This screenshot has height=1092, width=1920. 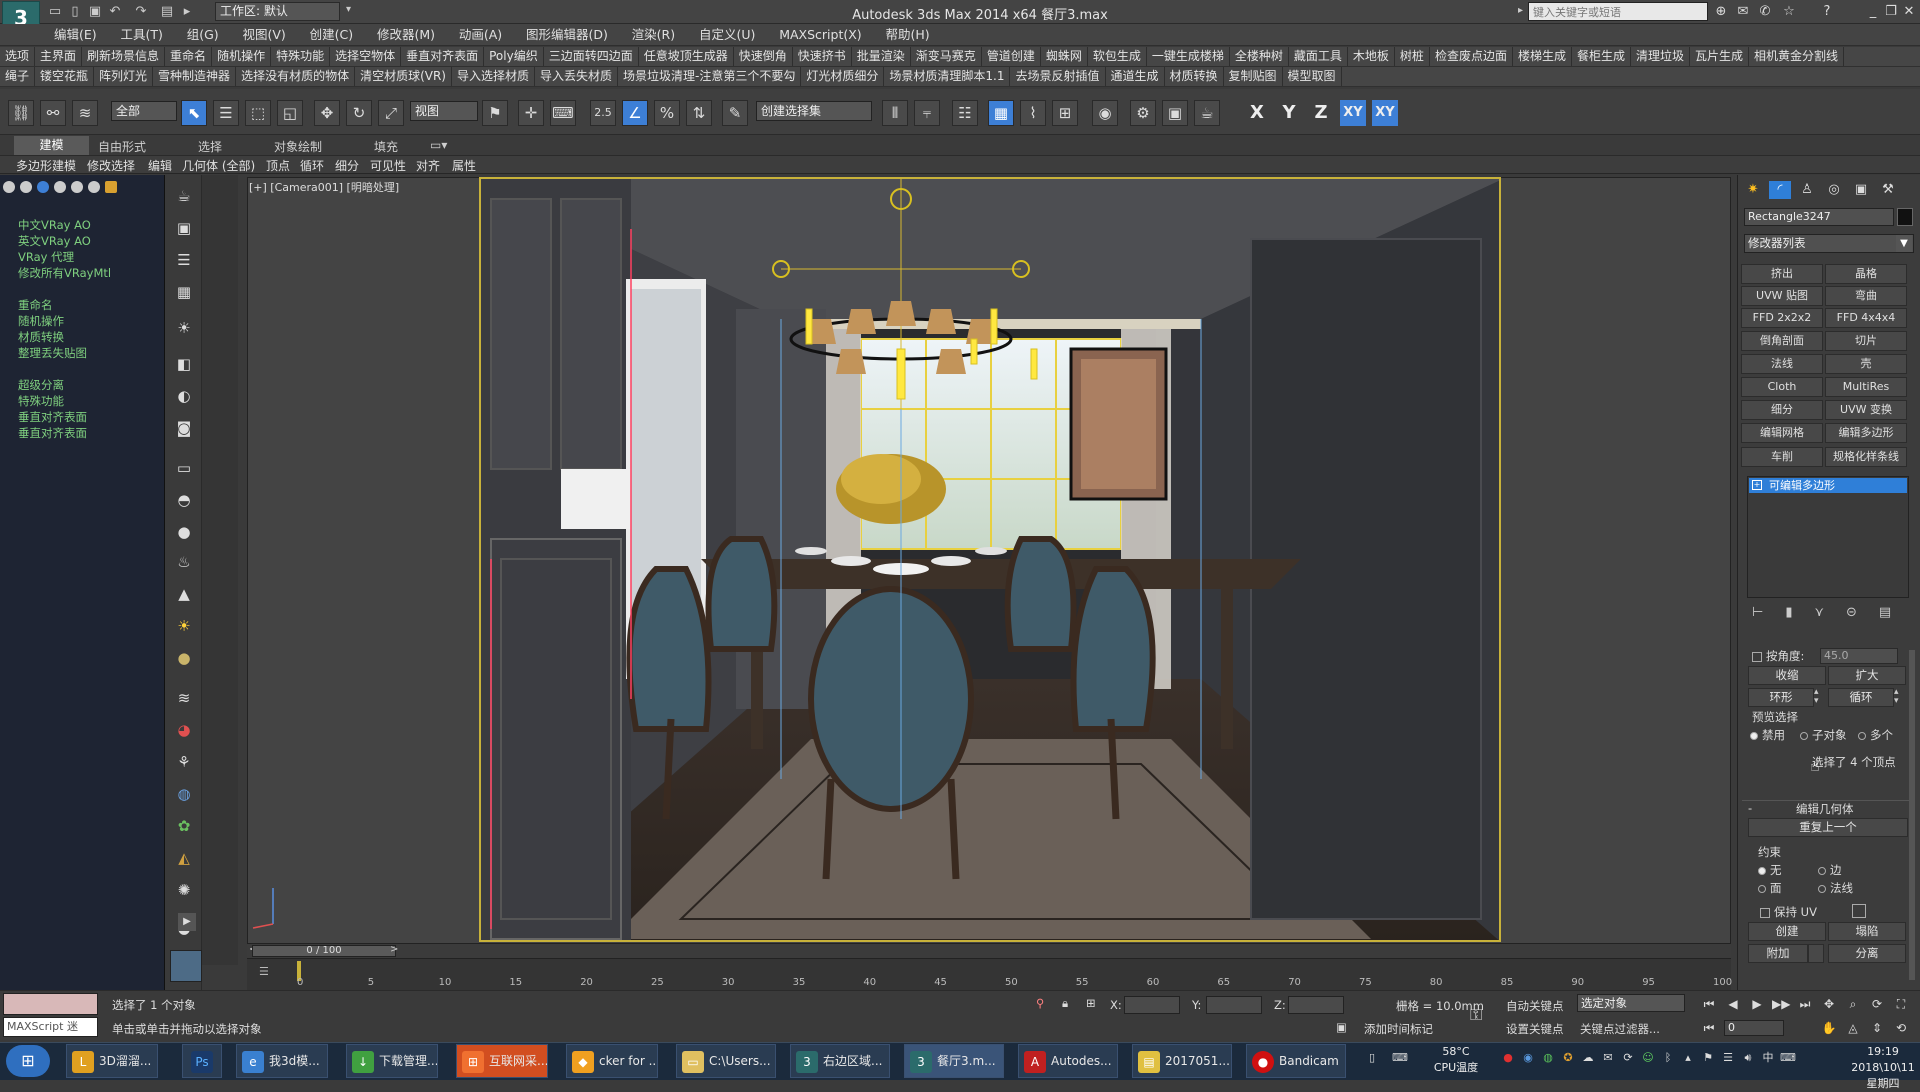 What do you see at coordinates (1782, 364) in the screenshot?
I see `modifier-button: 法线` at bounding box center [1782, 364].